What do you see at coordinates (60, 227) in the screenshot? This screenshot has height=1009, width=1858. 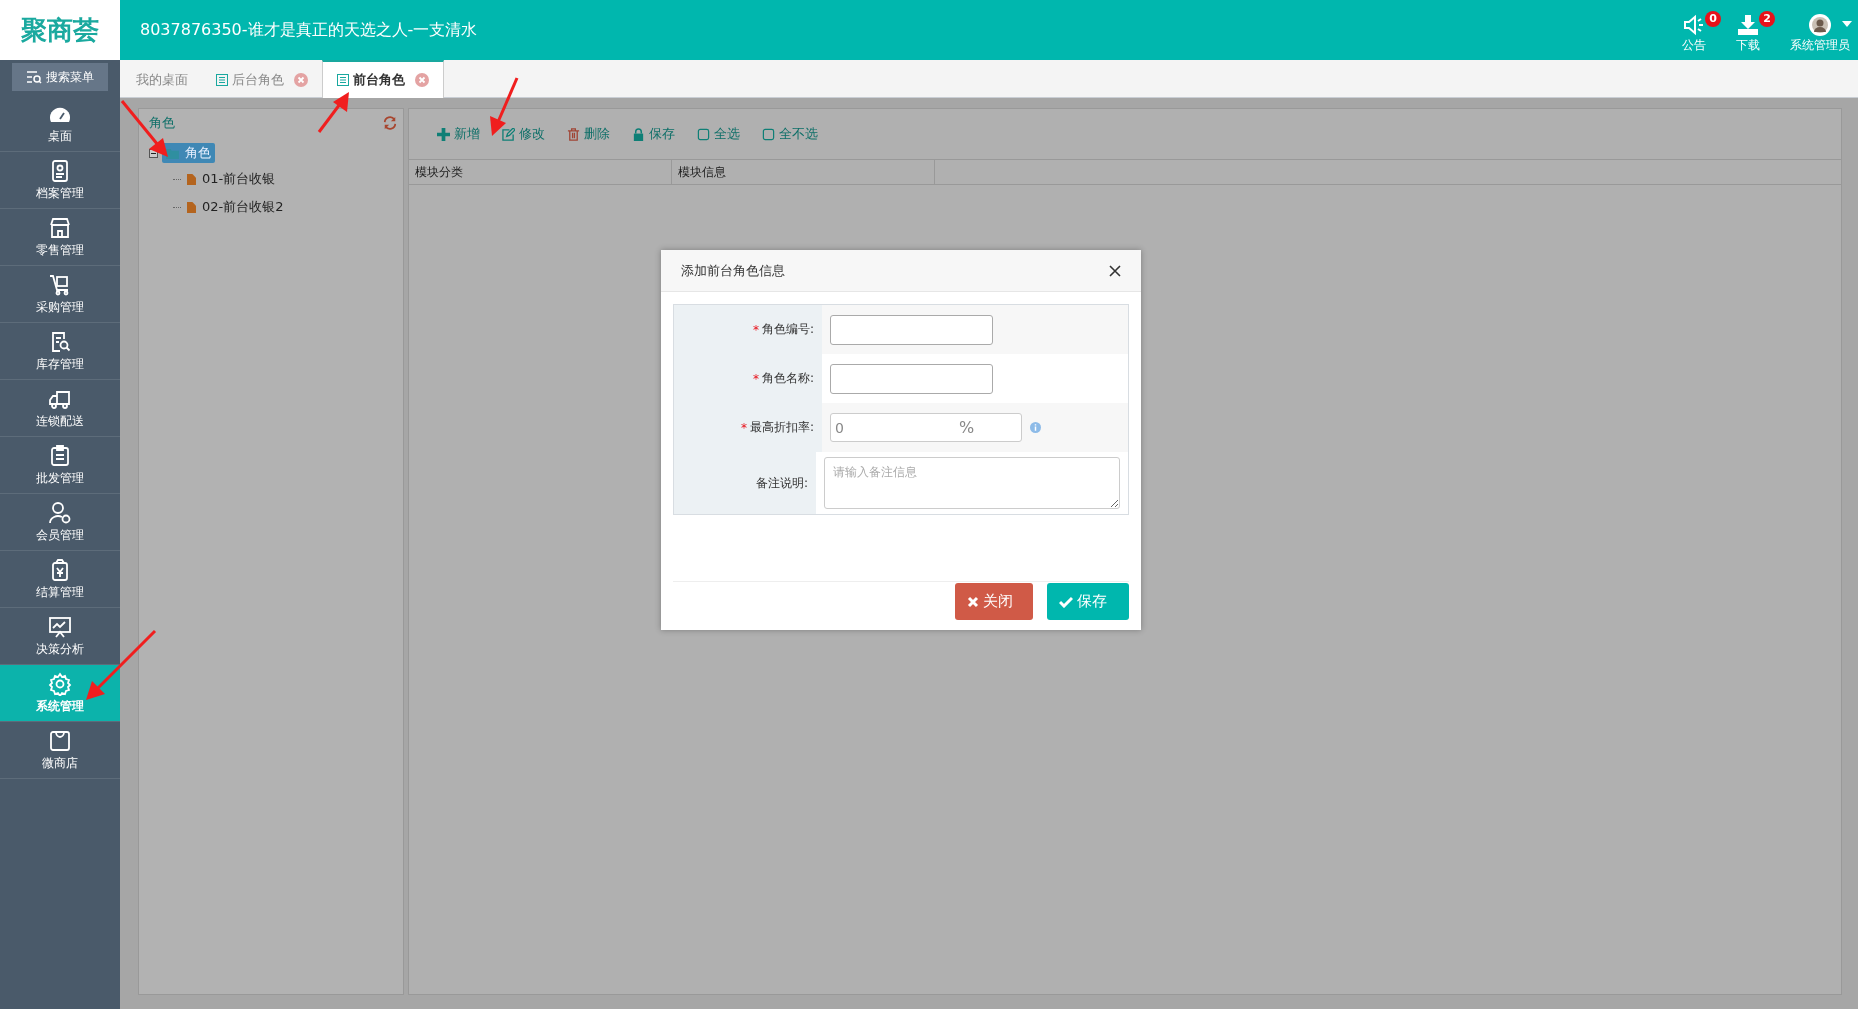 I see `shop-icon` at bounding box center [60, 227].